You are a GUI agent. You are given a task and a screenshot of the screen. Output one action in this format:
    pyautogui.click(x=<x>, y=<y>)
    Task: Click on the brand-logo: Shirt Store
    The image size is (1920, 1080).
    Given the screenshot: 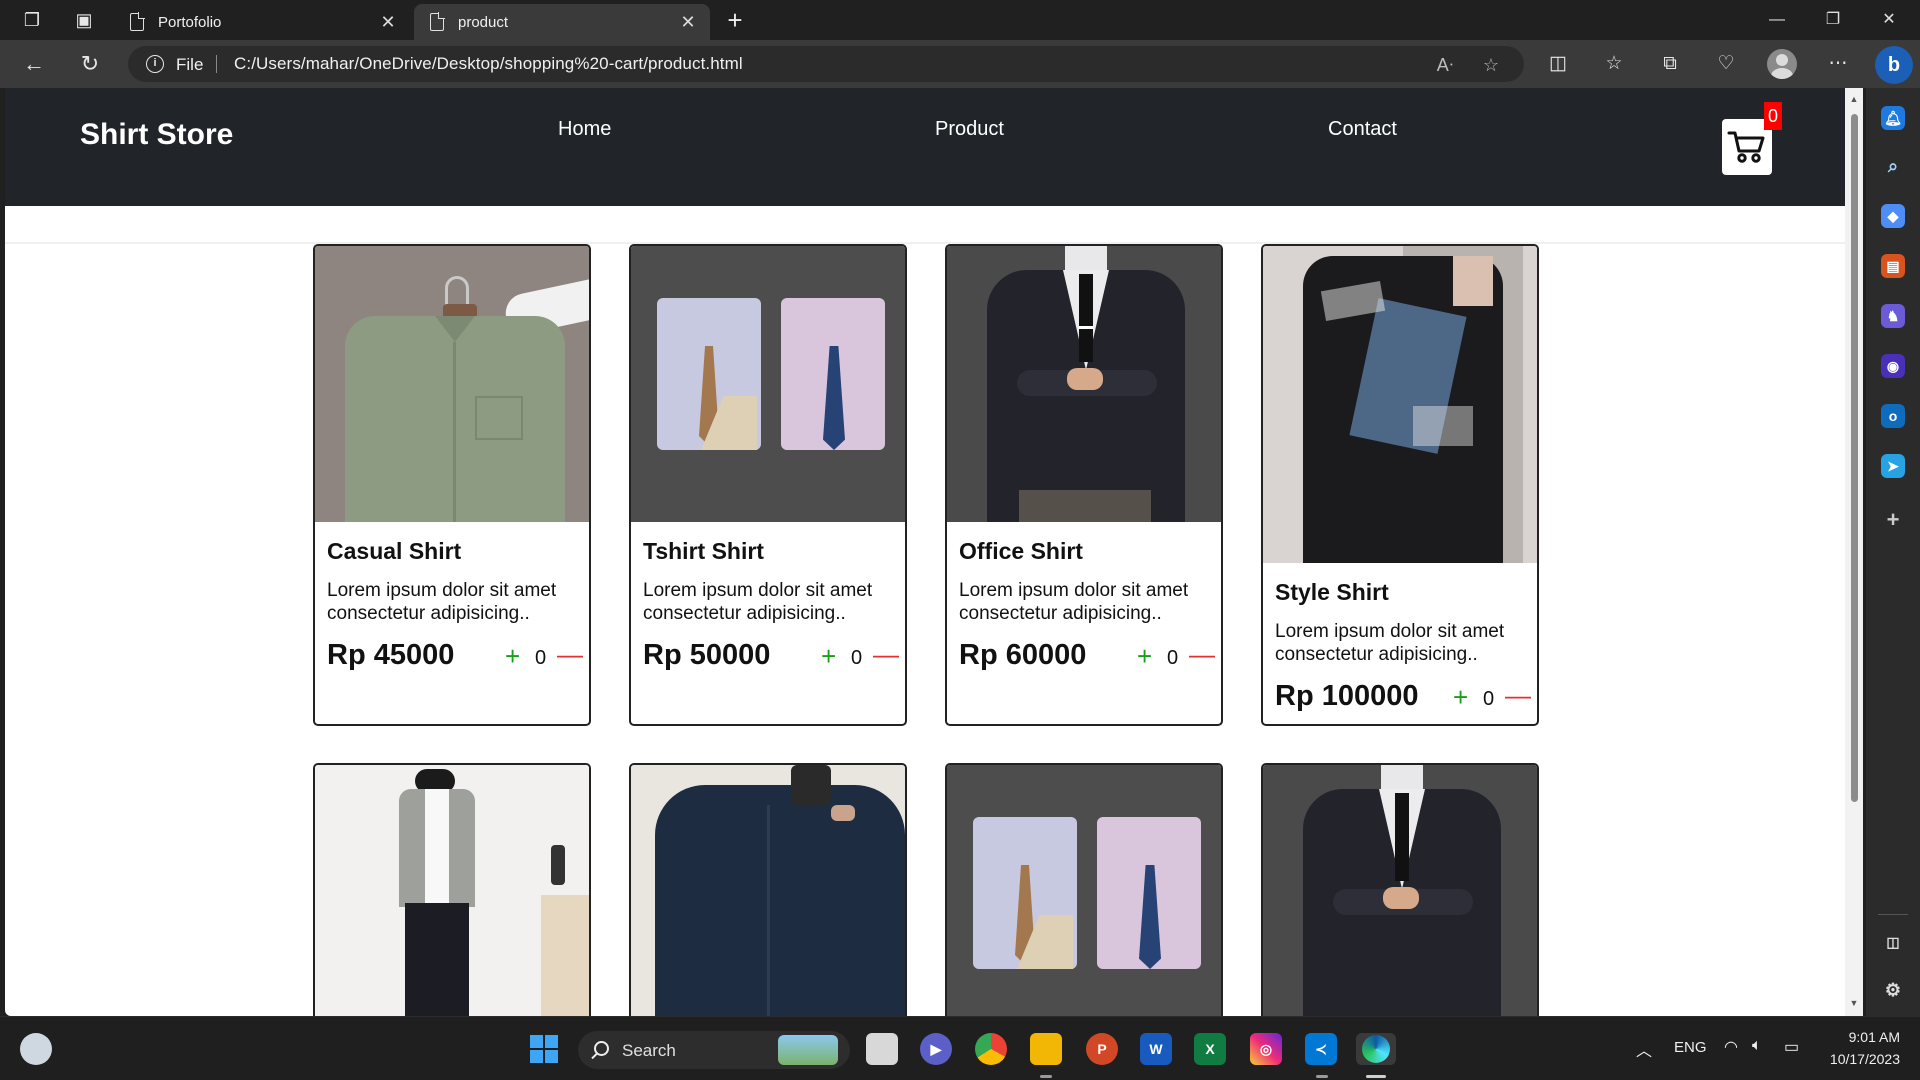 What is the action you would take?
    pyautogui.click(x=156, y=135)
    